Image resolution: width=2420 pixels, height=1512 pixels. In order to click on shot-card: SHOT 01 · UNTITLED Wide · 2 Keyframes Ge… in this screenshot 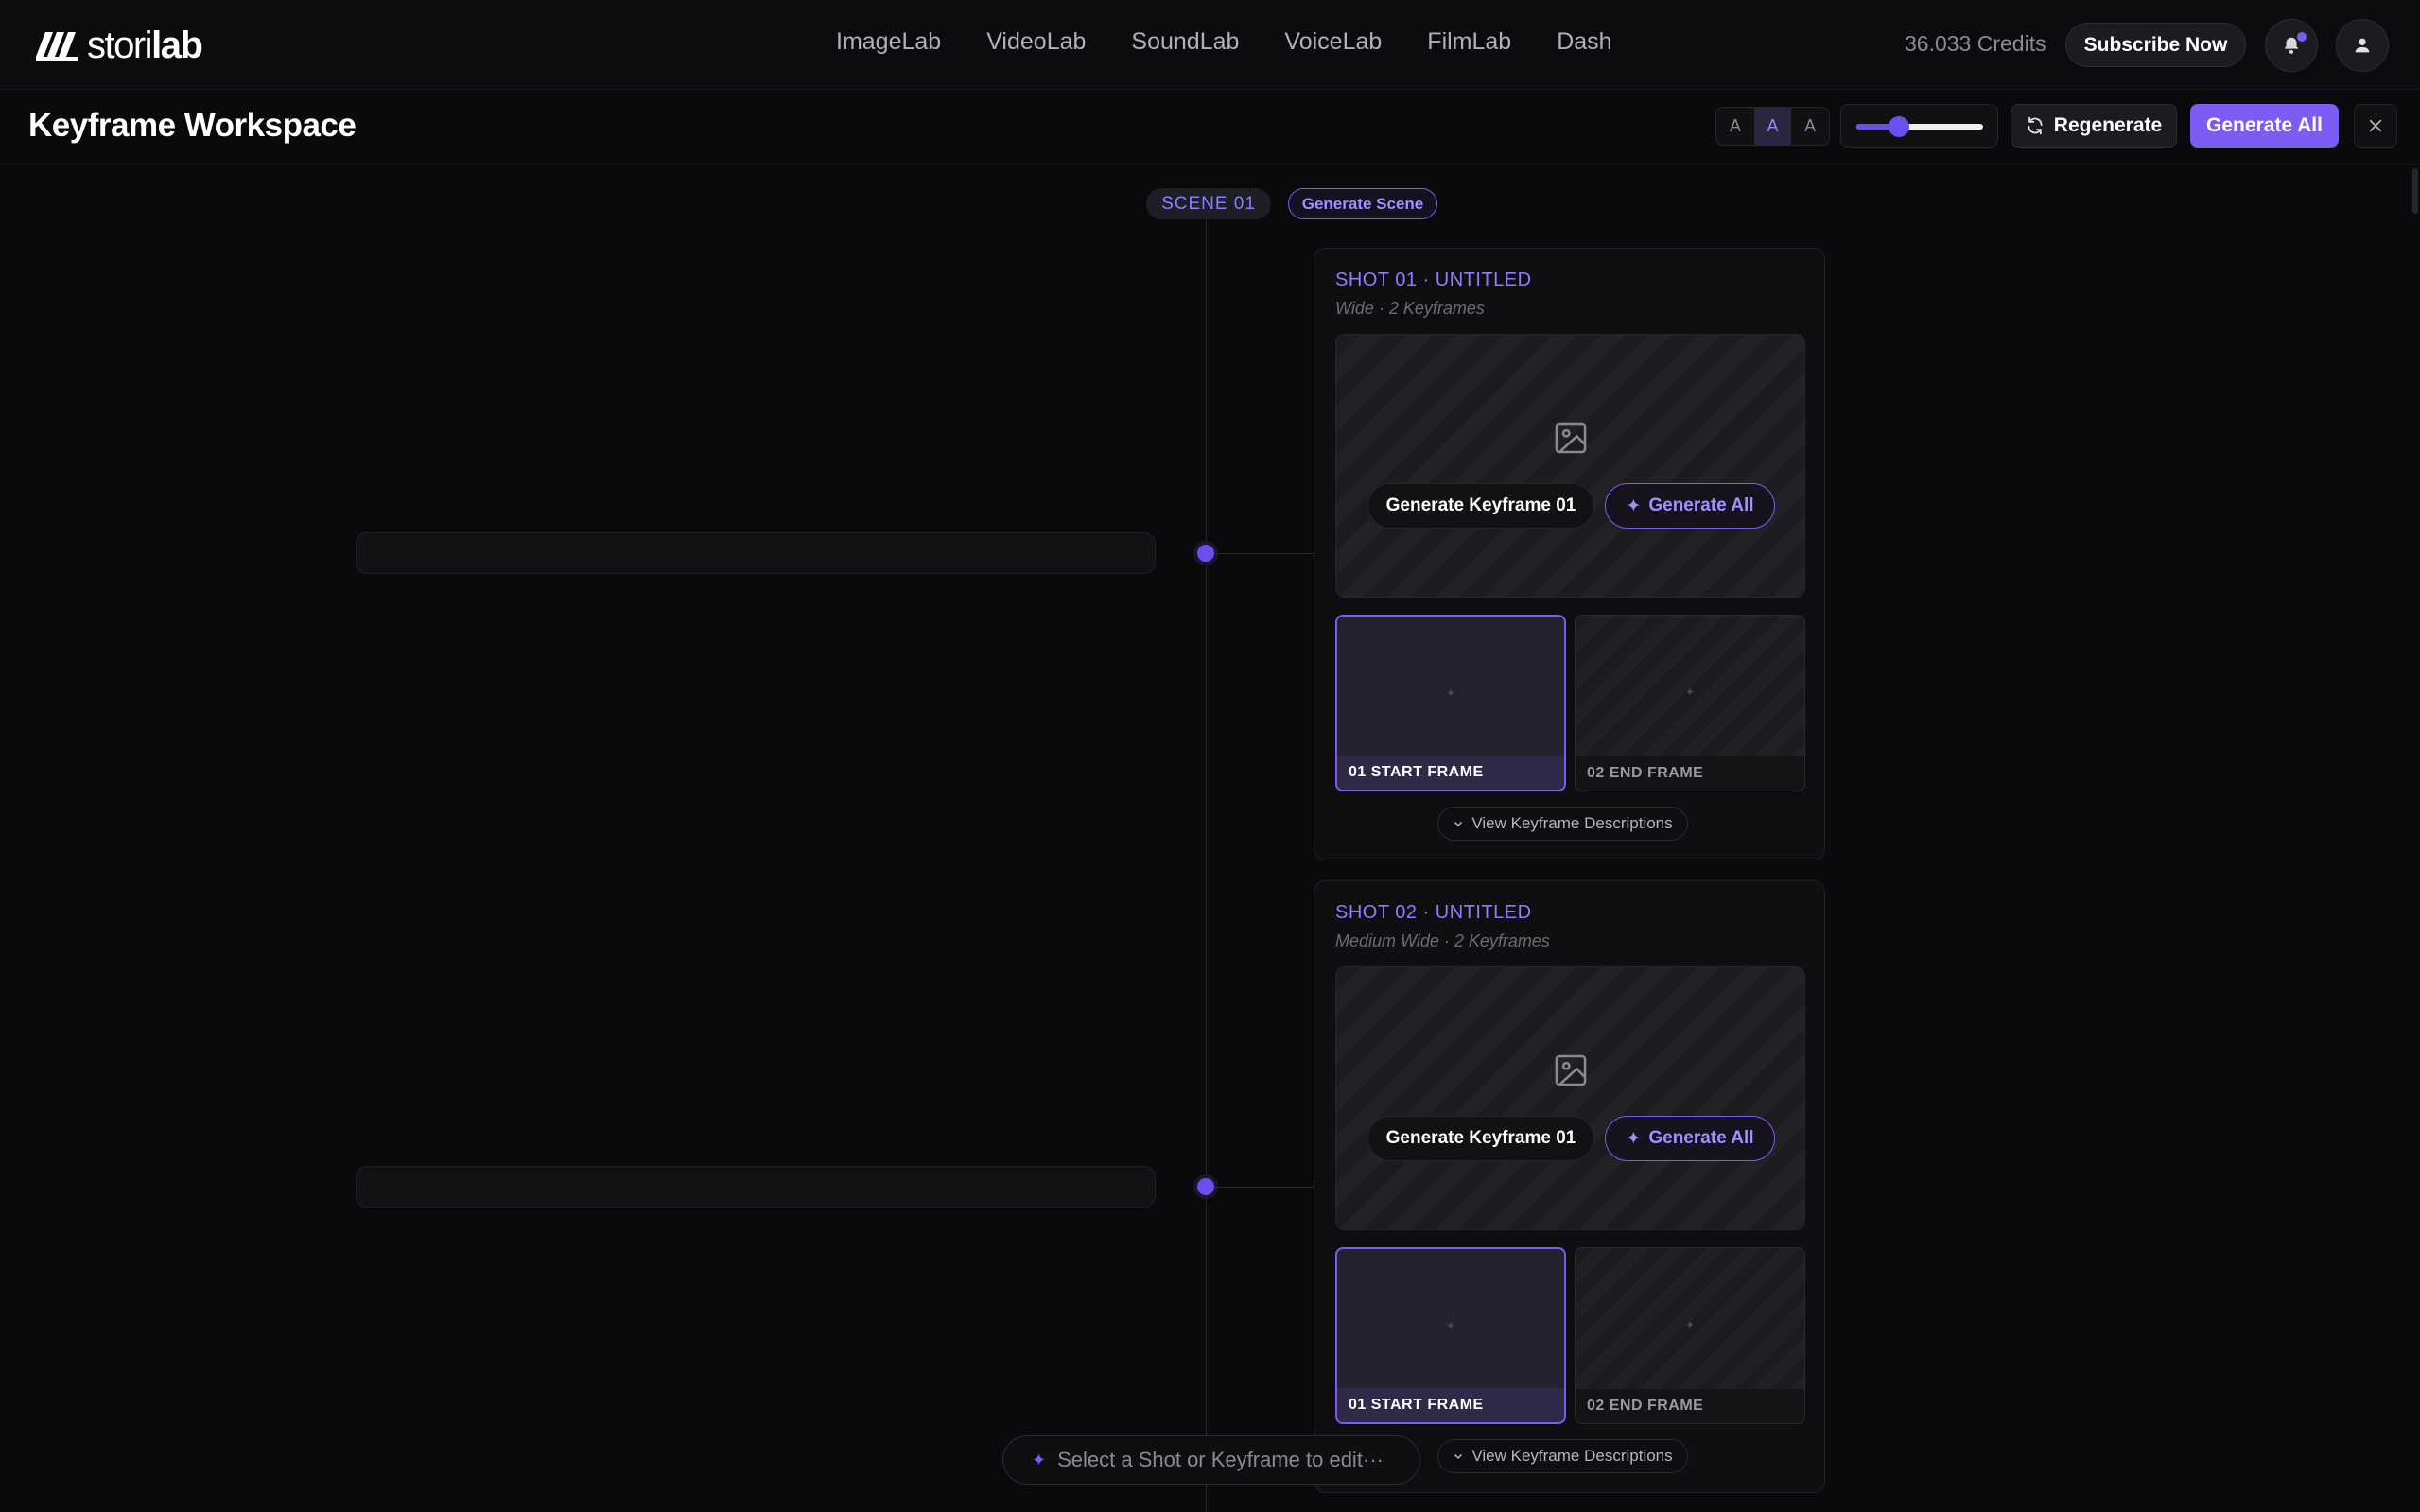, I will do `click(1569, 554)`.